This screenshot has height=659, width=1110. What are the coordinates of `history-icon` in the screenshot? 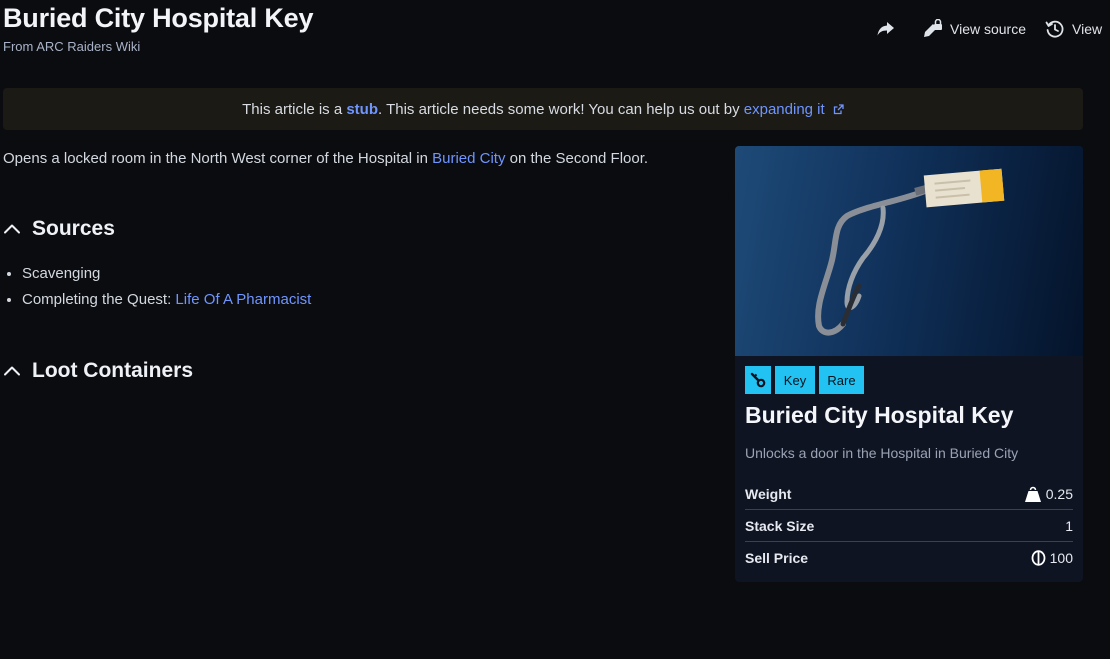 It's located at (1054, 29).